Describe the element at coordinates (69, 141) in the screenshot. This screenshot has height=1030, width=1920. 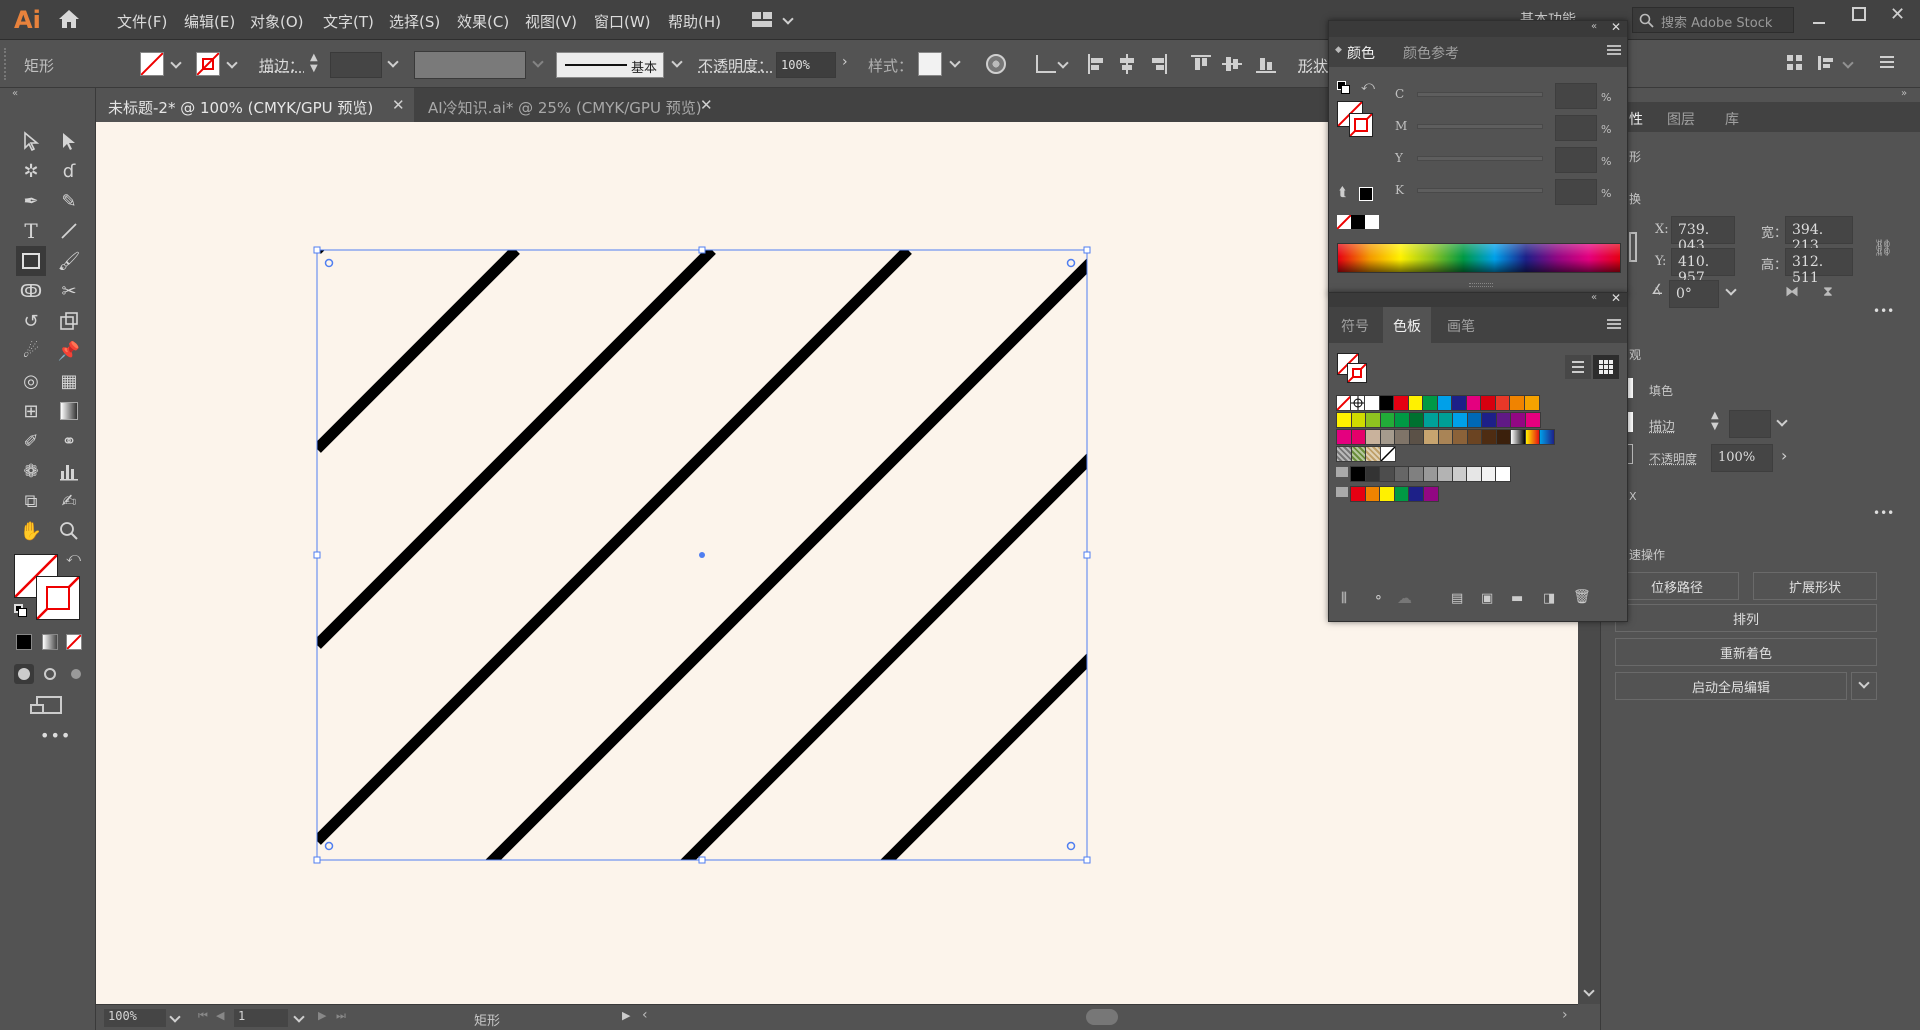
I see `direct-selection-tool-icon` at that location.